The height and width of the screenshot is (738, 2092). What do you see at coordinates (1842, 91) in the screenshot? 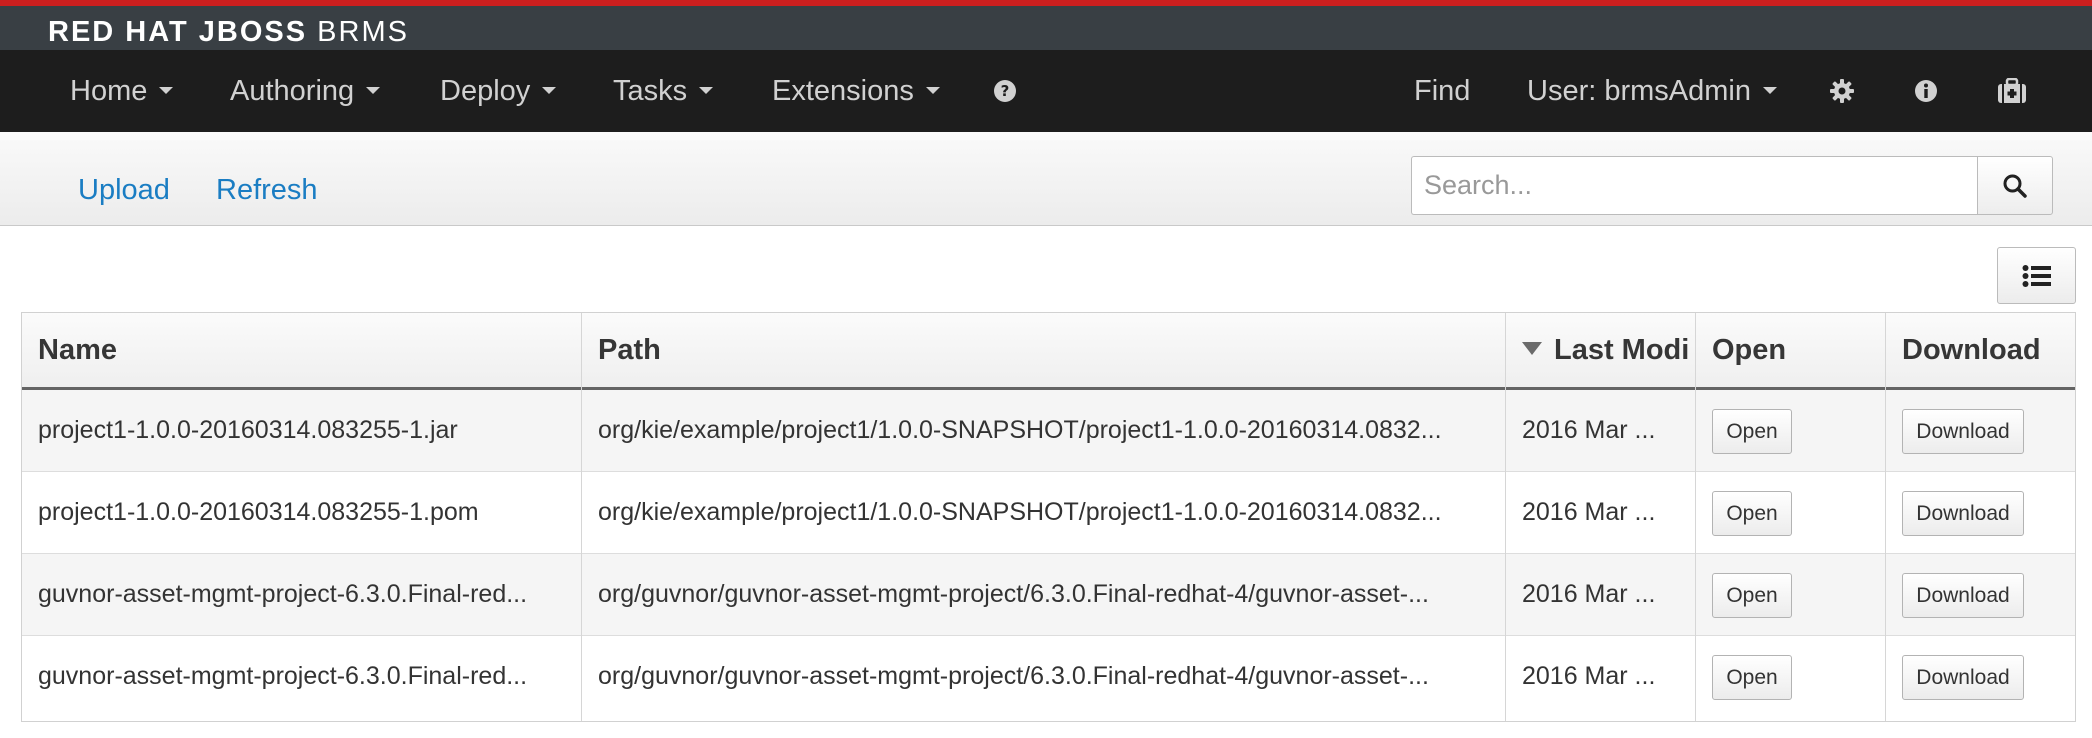
I see `gear-icon` at bounding box center [1842, 91].